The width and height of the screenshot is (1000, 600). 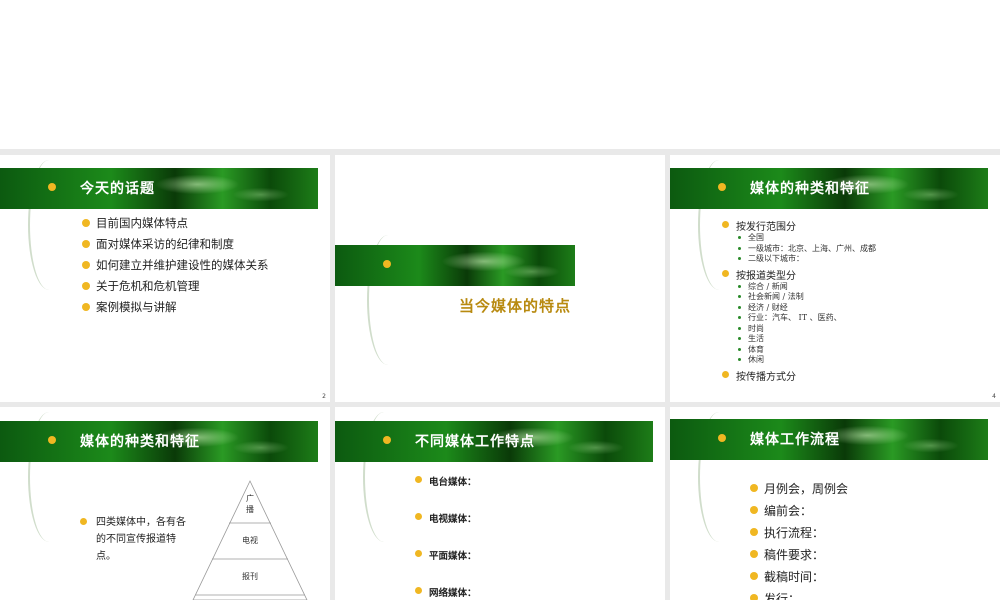 I want to click on sub-item: 一级城市：北京、上海、广州、成都, so click(x=806, y=249).